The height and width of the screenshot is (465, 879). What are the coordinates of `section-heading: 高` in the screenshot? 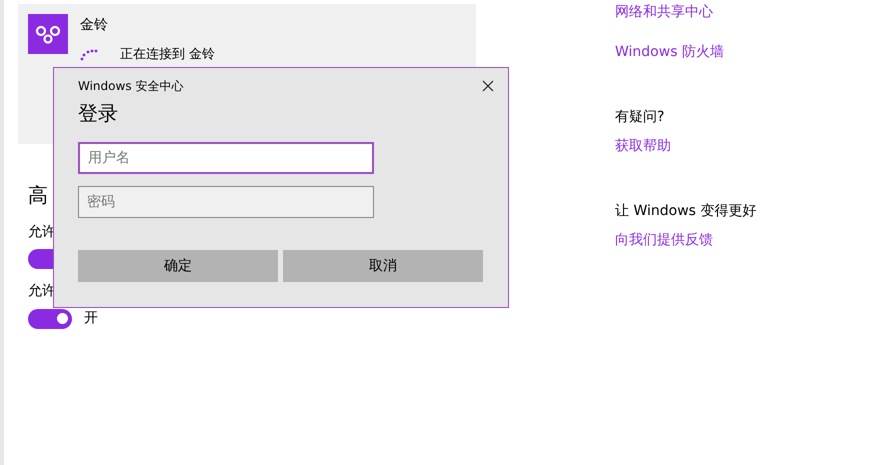 It's located at (38, 195).